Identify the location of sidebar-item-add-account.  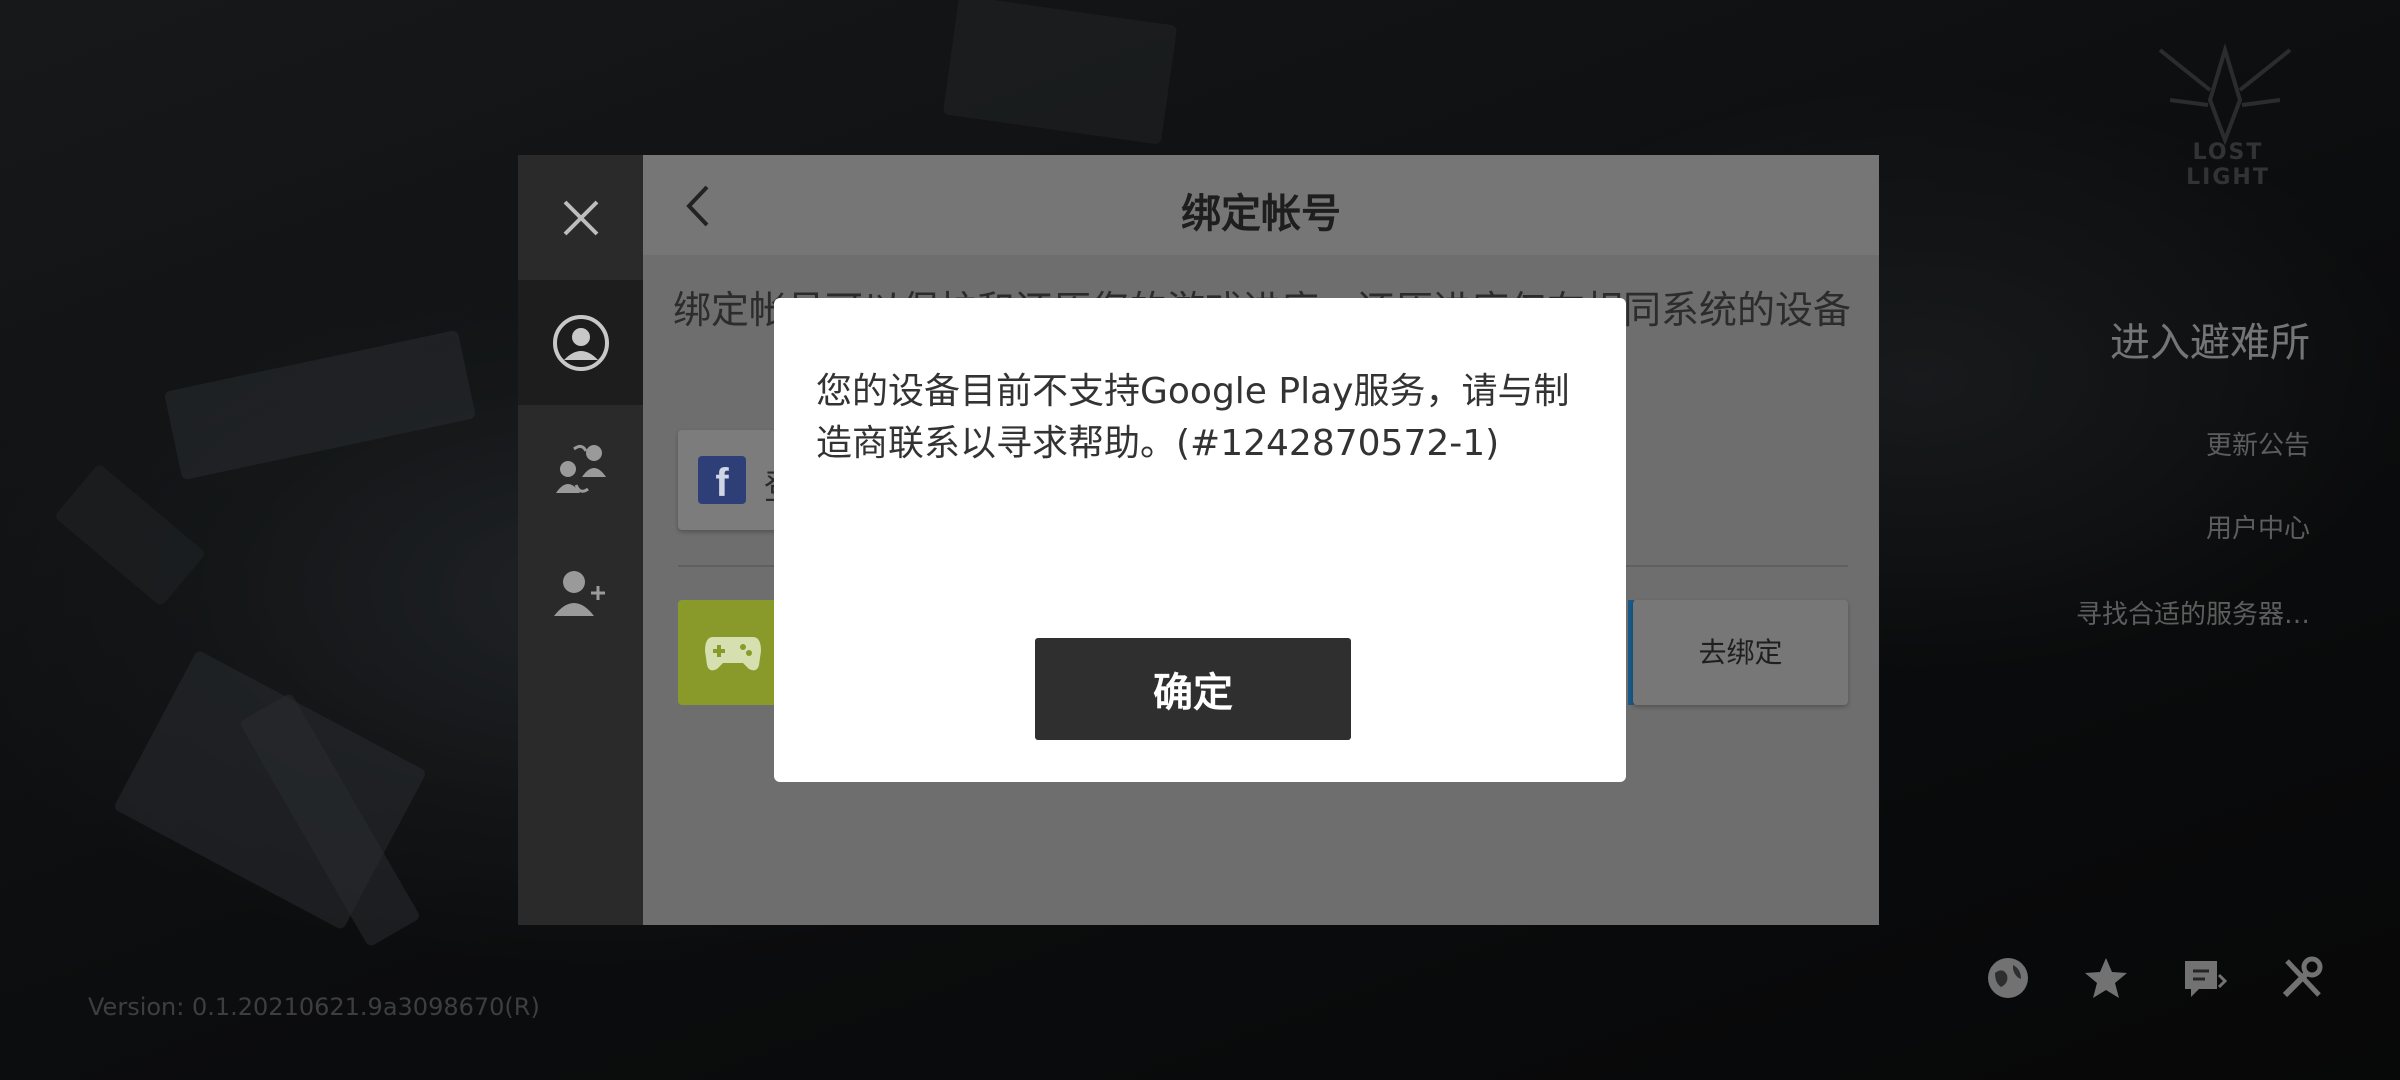
(580, 592).